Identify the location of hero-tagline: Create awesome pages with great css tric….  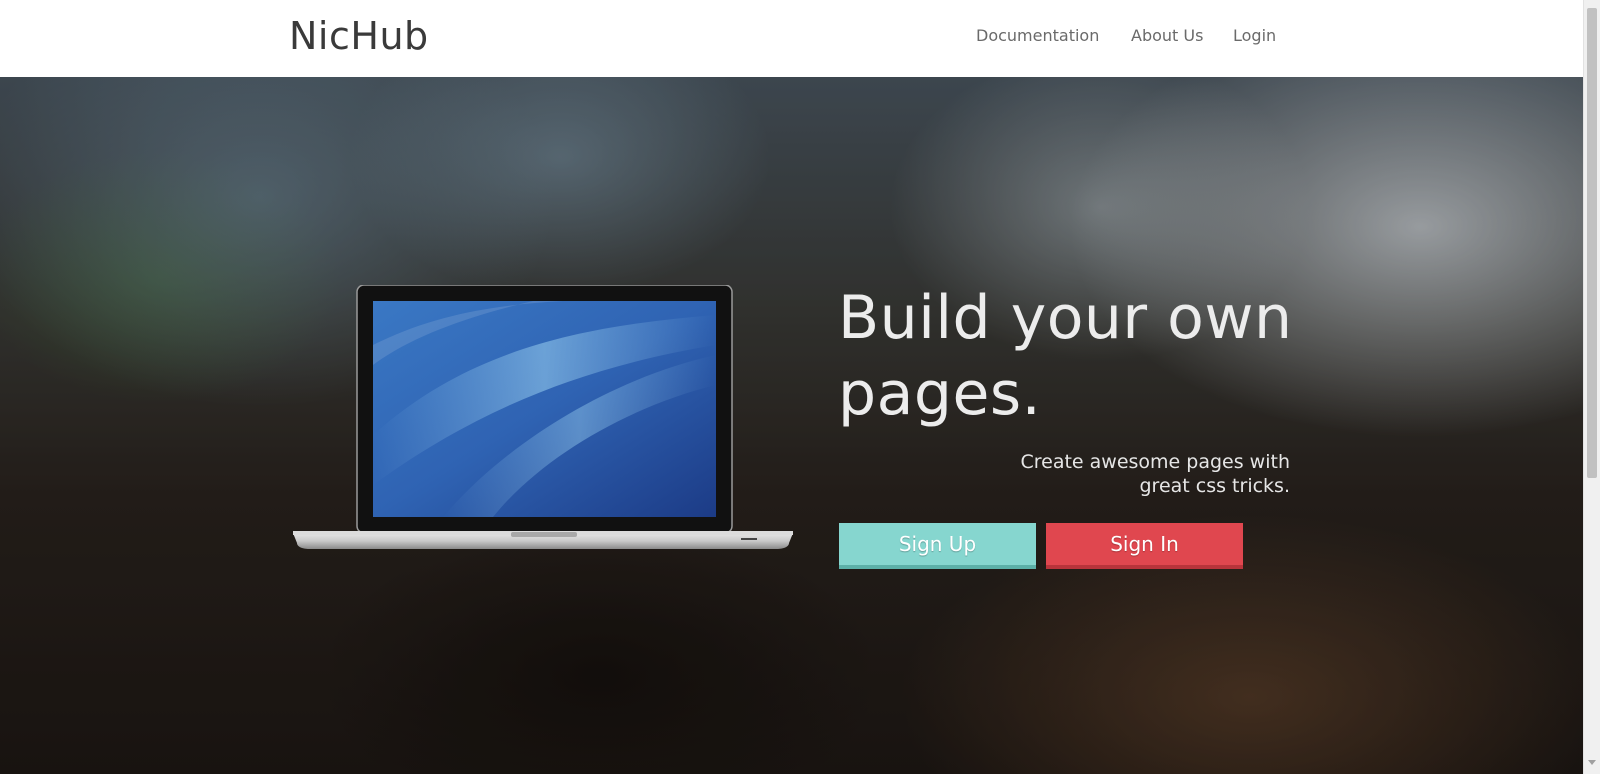
(1115, 474).